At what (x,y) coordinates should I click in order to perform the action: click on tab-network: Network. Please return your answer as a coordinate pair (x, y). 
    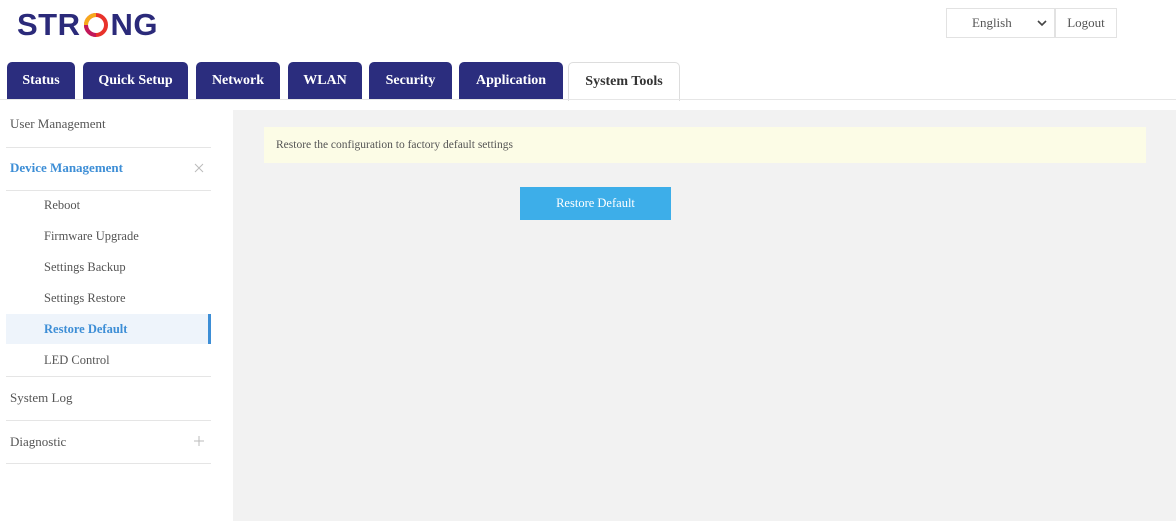
    Looking at the image, I should click on (238, 81).